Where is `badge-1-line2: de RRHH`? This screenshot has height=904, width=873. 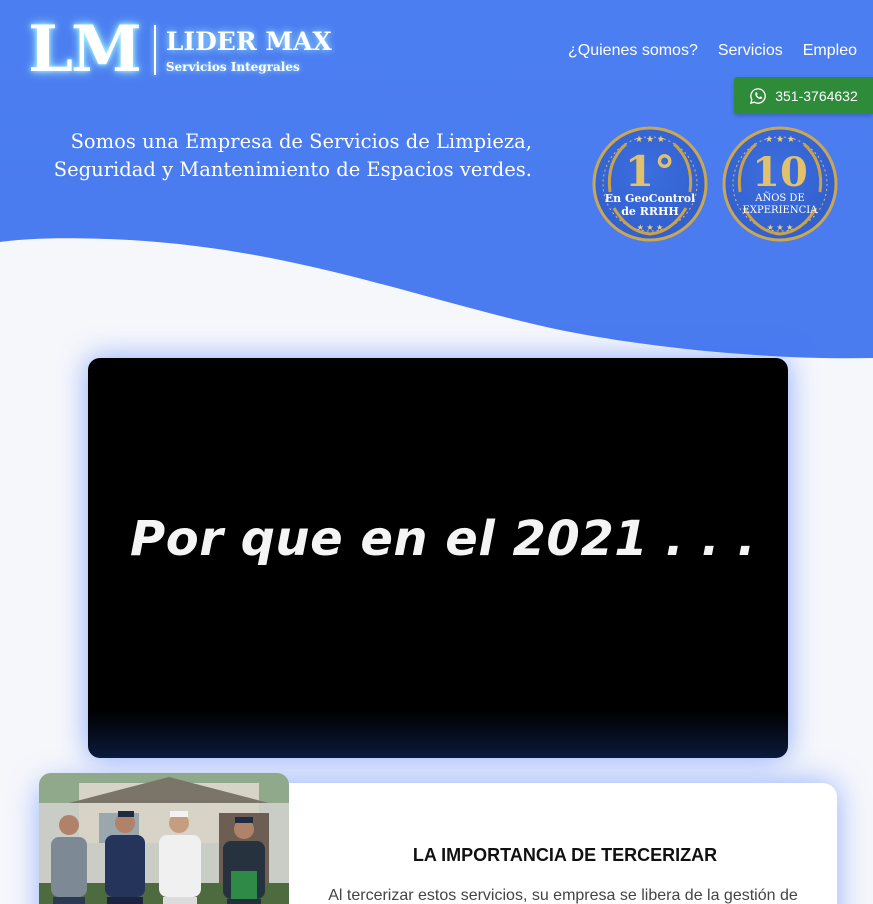 badge-1-line2: de RRHH is located at coordinates (650, 211).